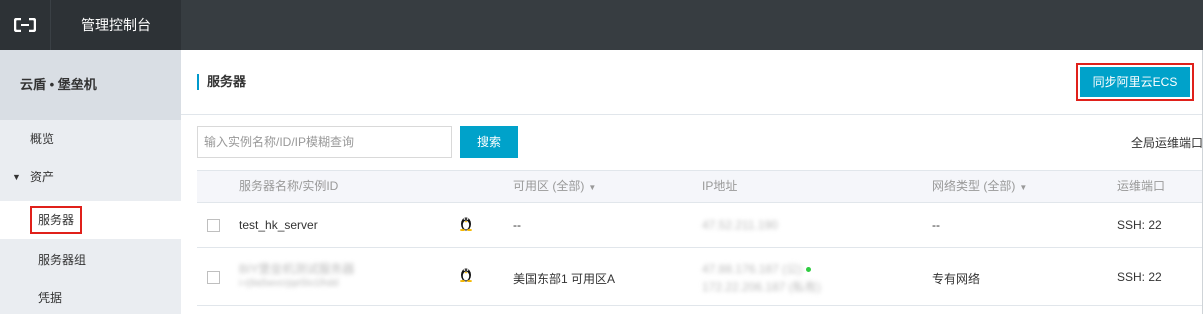  Describe the element at coordinates (90, 177) in the screenshot. I see `sidebar-item-assets: ▼ 资产` at that location.